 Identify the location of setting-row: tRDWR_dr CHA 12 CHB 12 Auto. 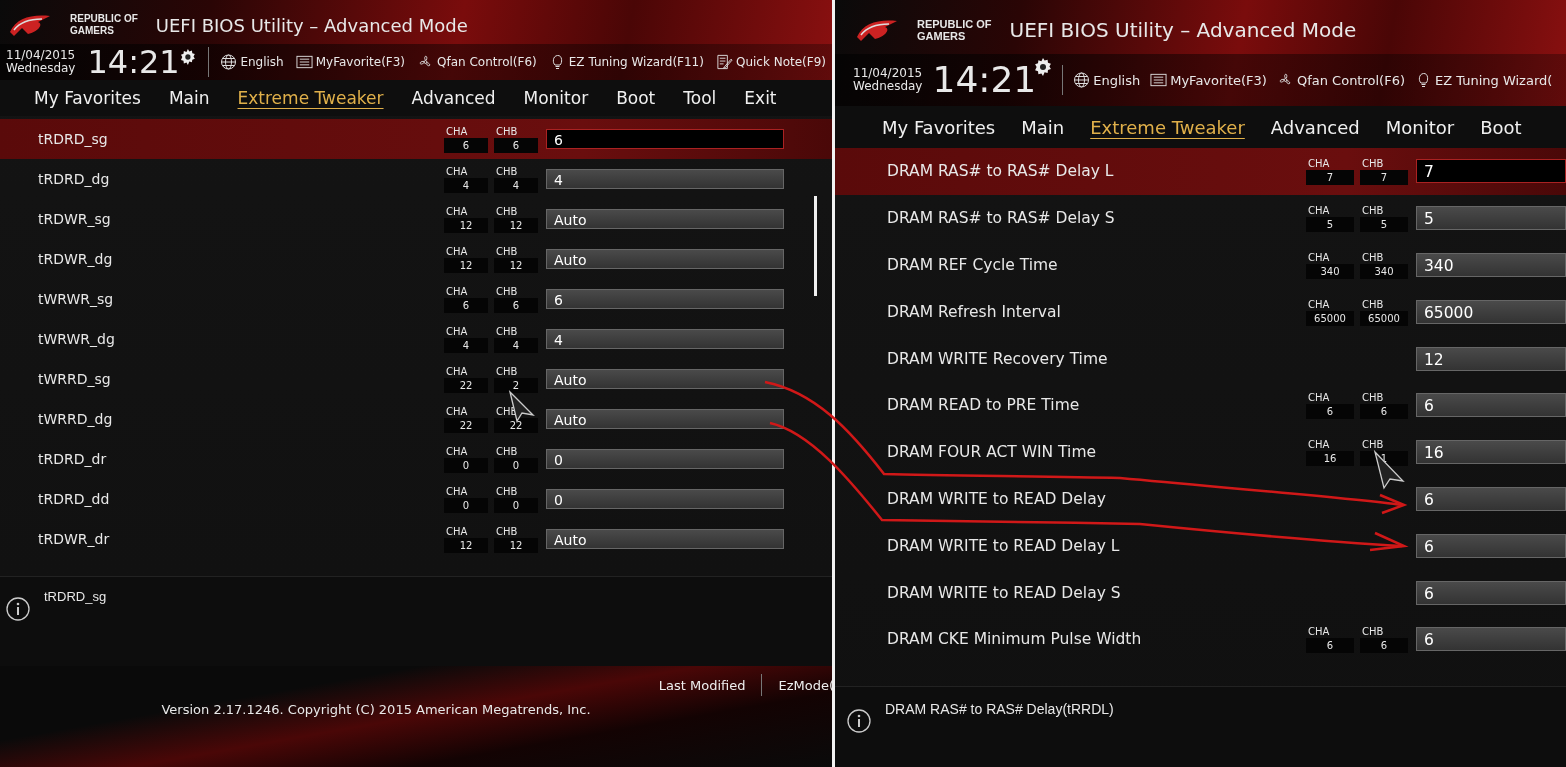
(416, 539).